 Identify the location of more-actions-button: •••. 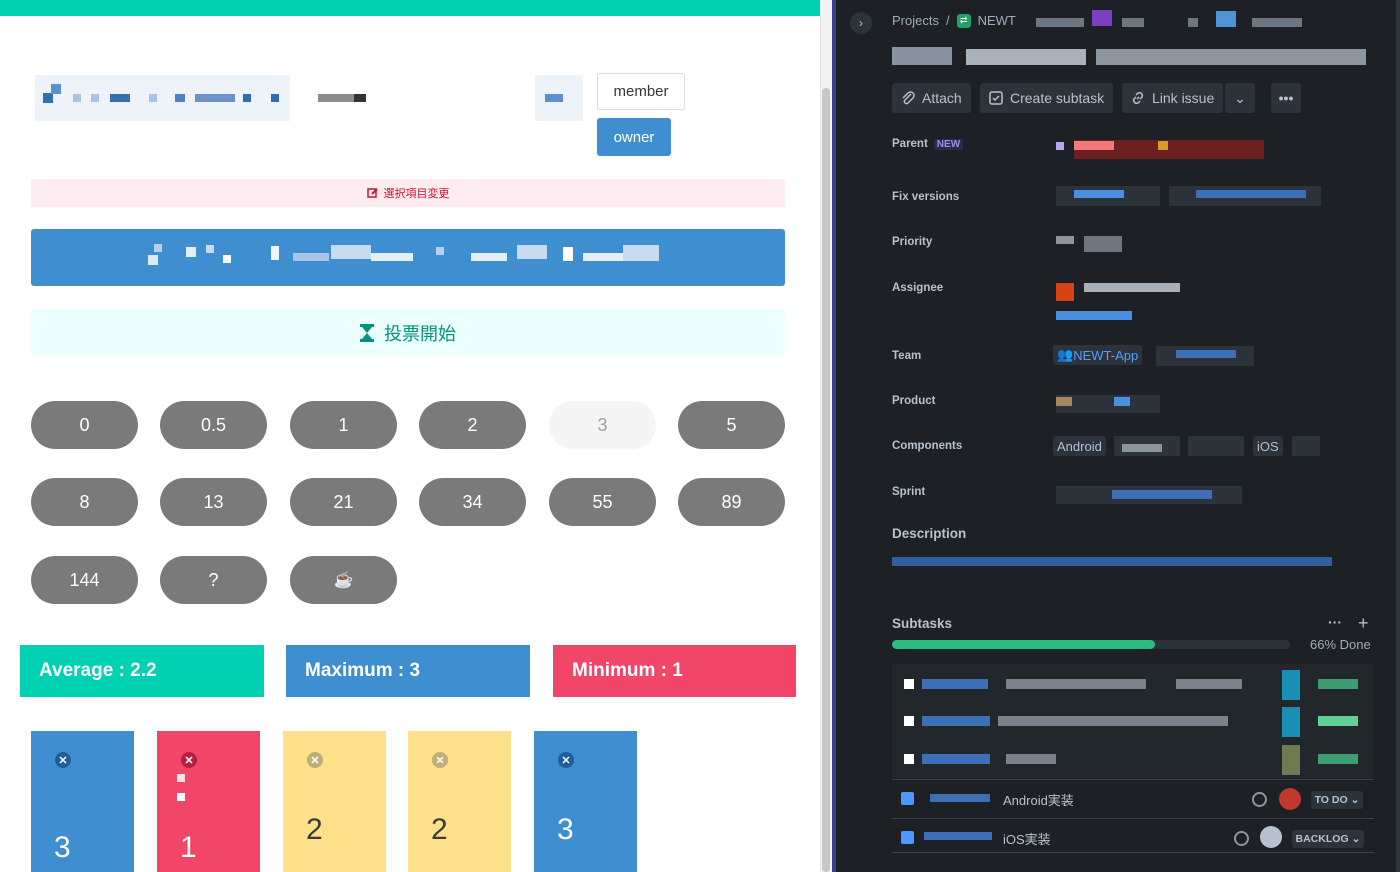
(1286, 98).